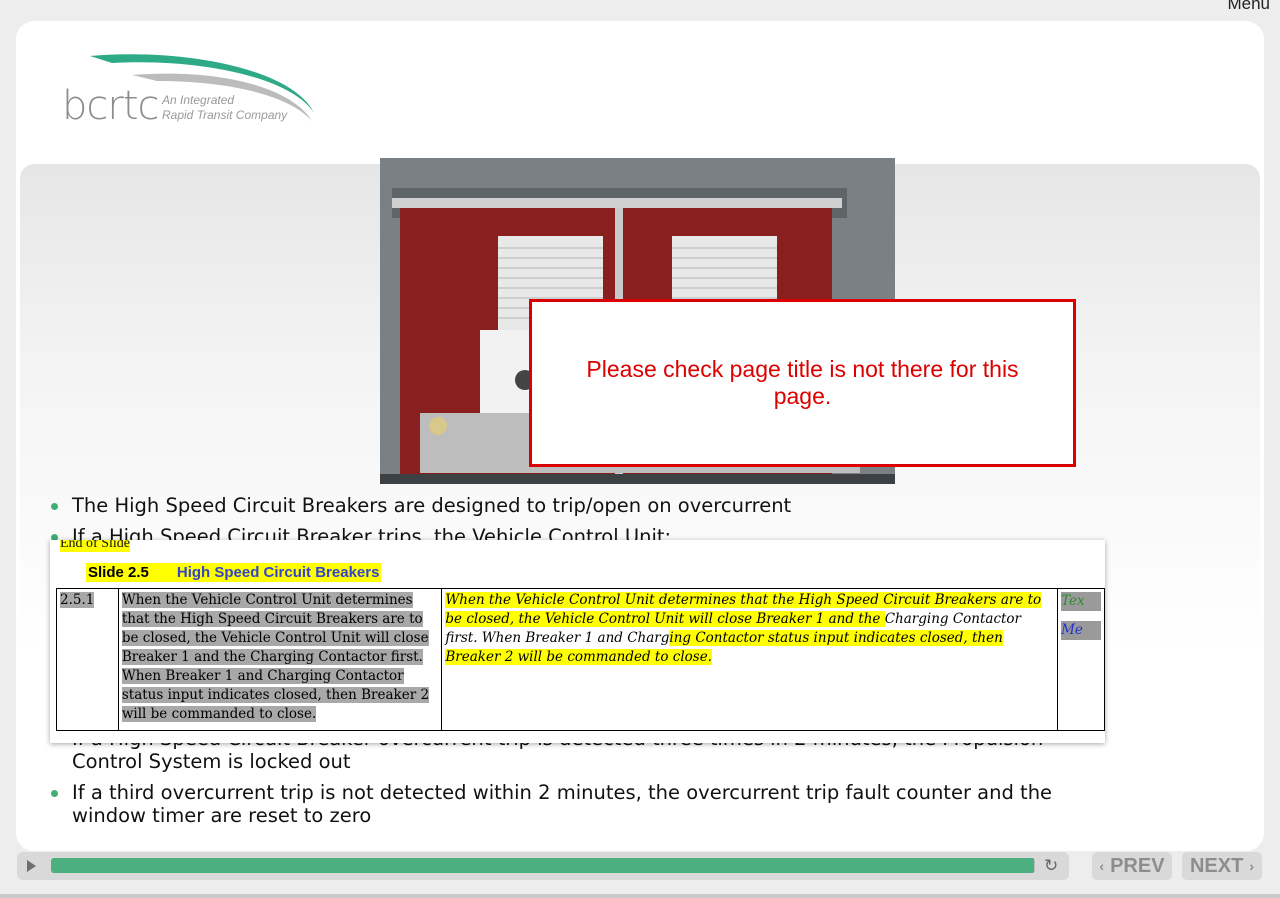 The width and height of the screenshot is (1280, 898). What do you see at coordinates (77, 600) in the screenshot?
I see `row-id: 2.5.1` at bounding box center [77, 600].